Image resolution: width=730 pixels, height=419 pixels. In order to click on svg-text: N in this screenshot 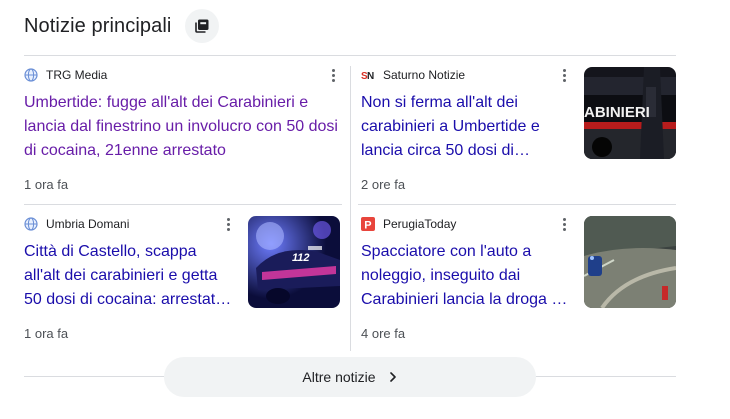, I will do `click(370, 76)`.